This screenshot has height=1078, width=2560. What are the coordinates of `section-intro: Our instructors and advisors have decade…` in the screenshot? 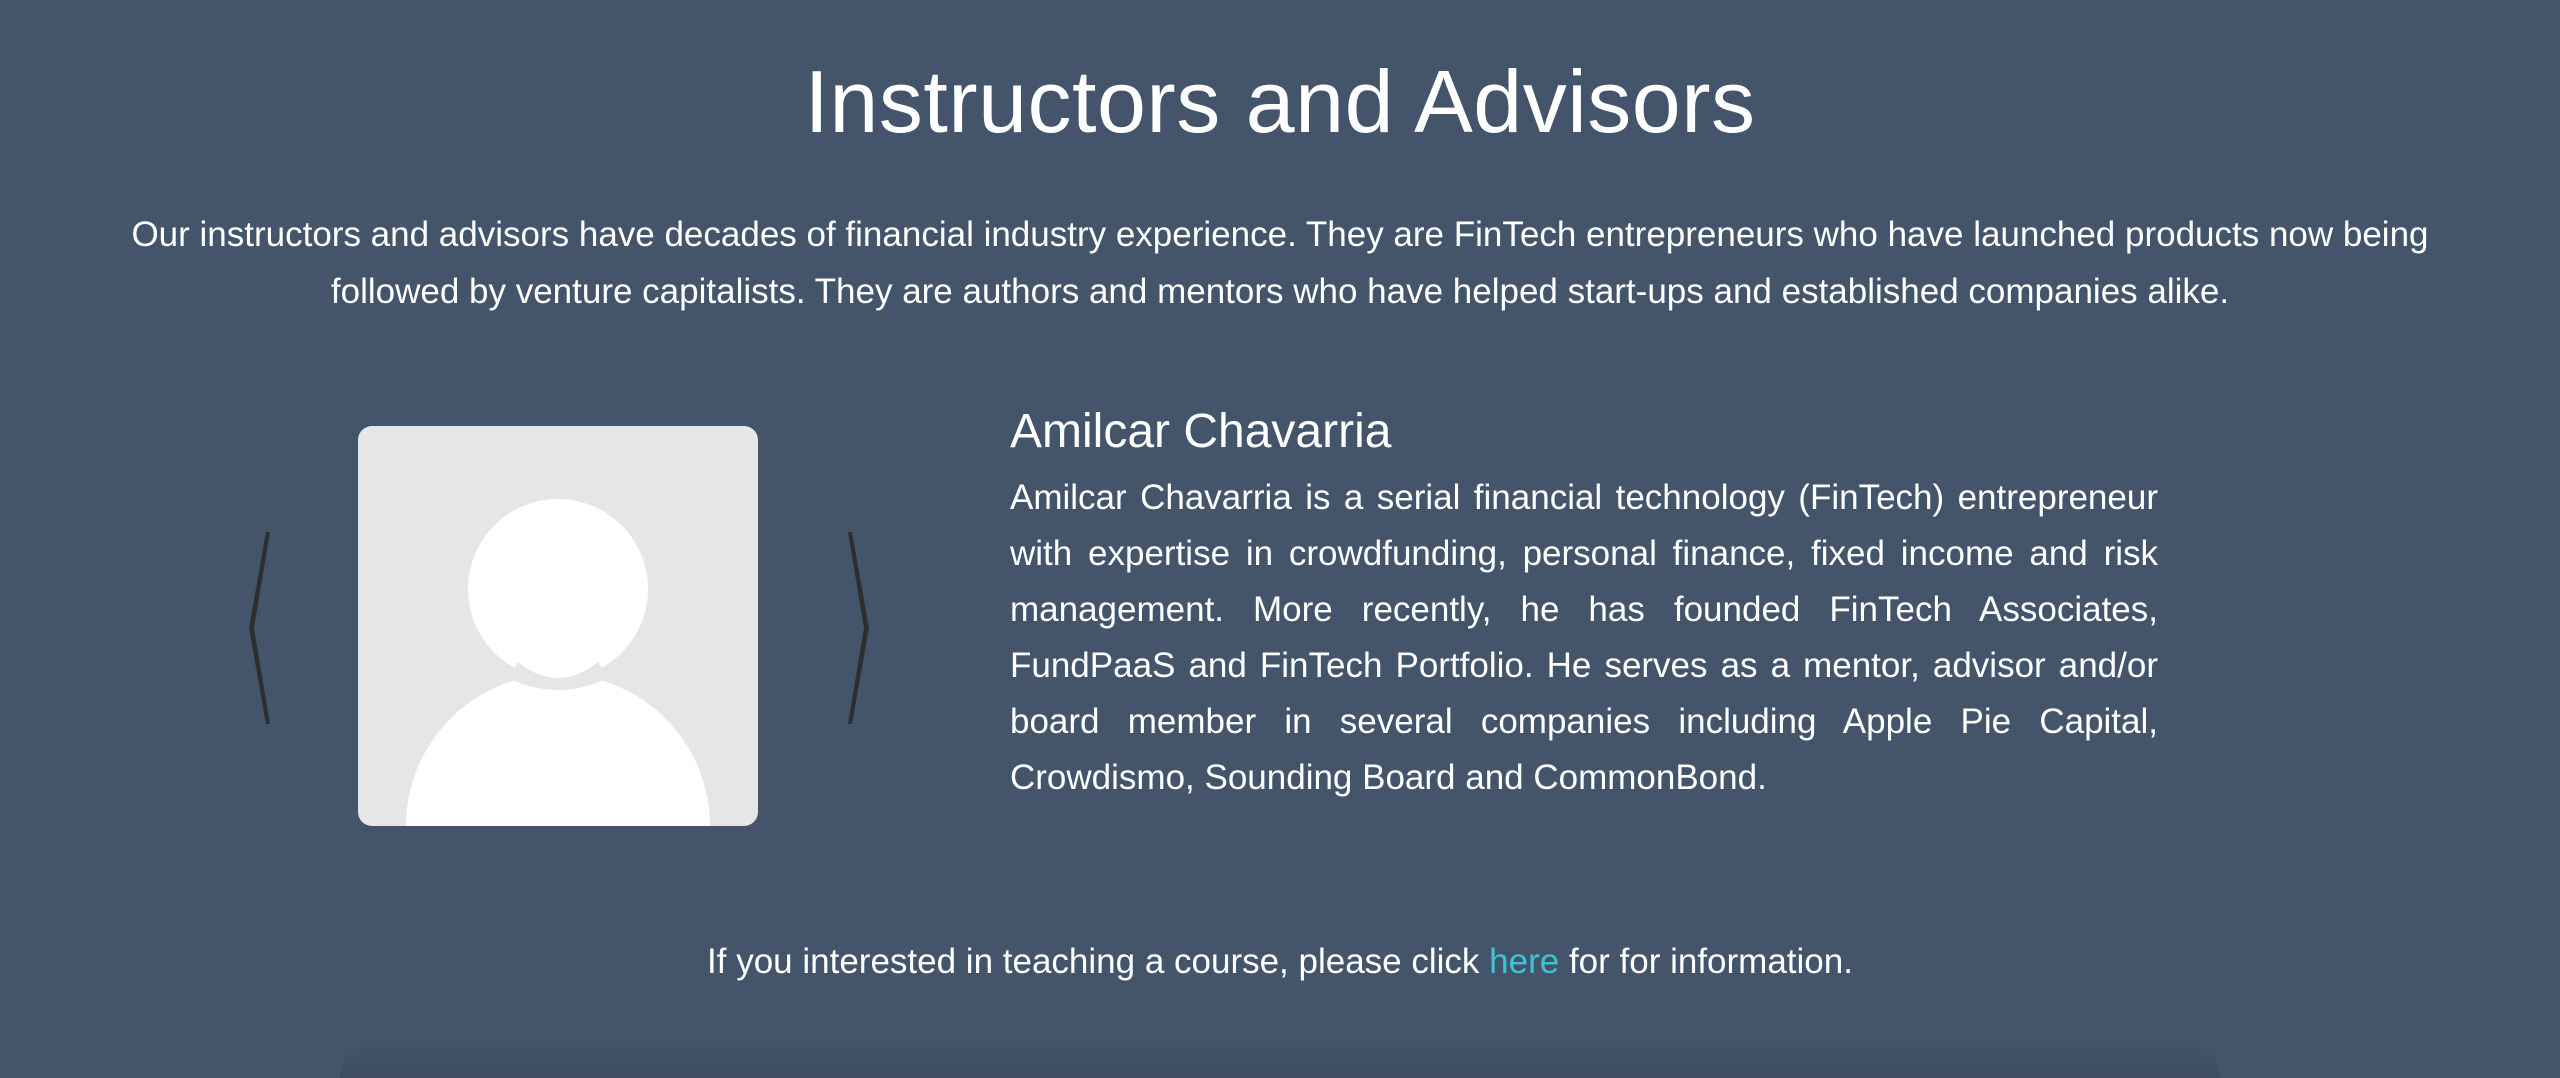 It's located at (1280, 263).